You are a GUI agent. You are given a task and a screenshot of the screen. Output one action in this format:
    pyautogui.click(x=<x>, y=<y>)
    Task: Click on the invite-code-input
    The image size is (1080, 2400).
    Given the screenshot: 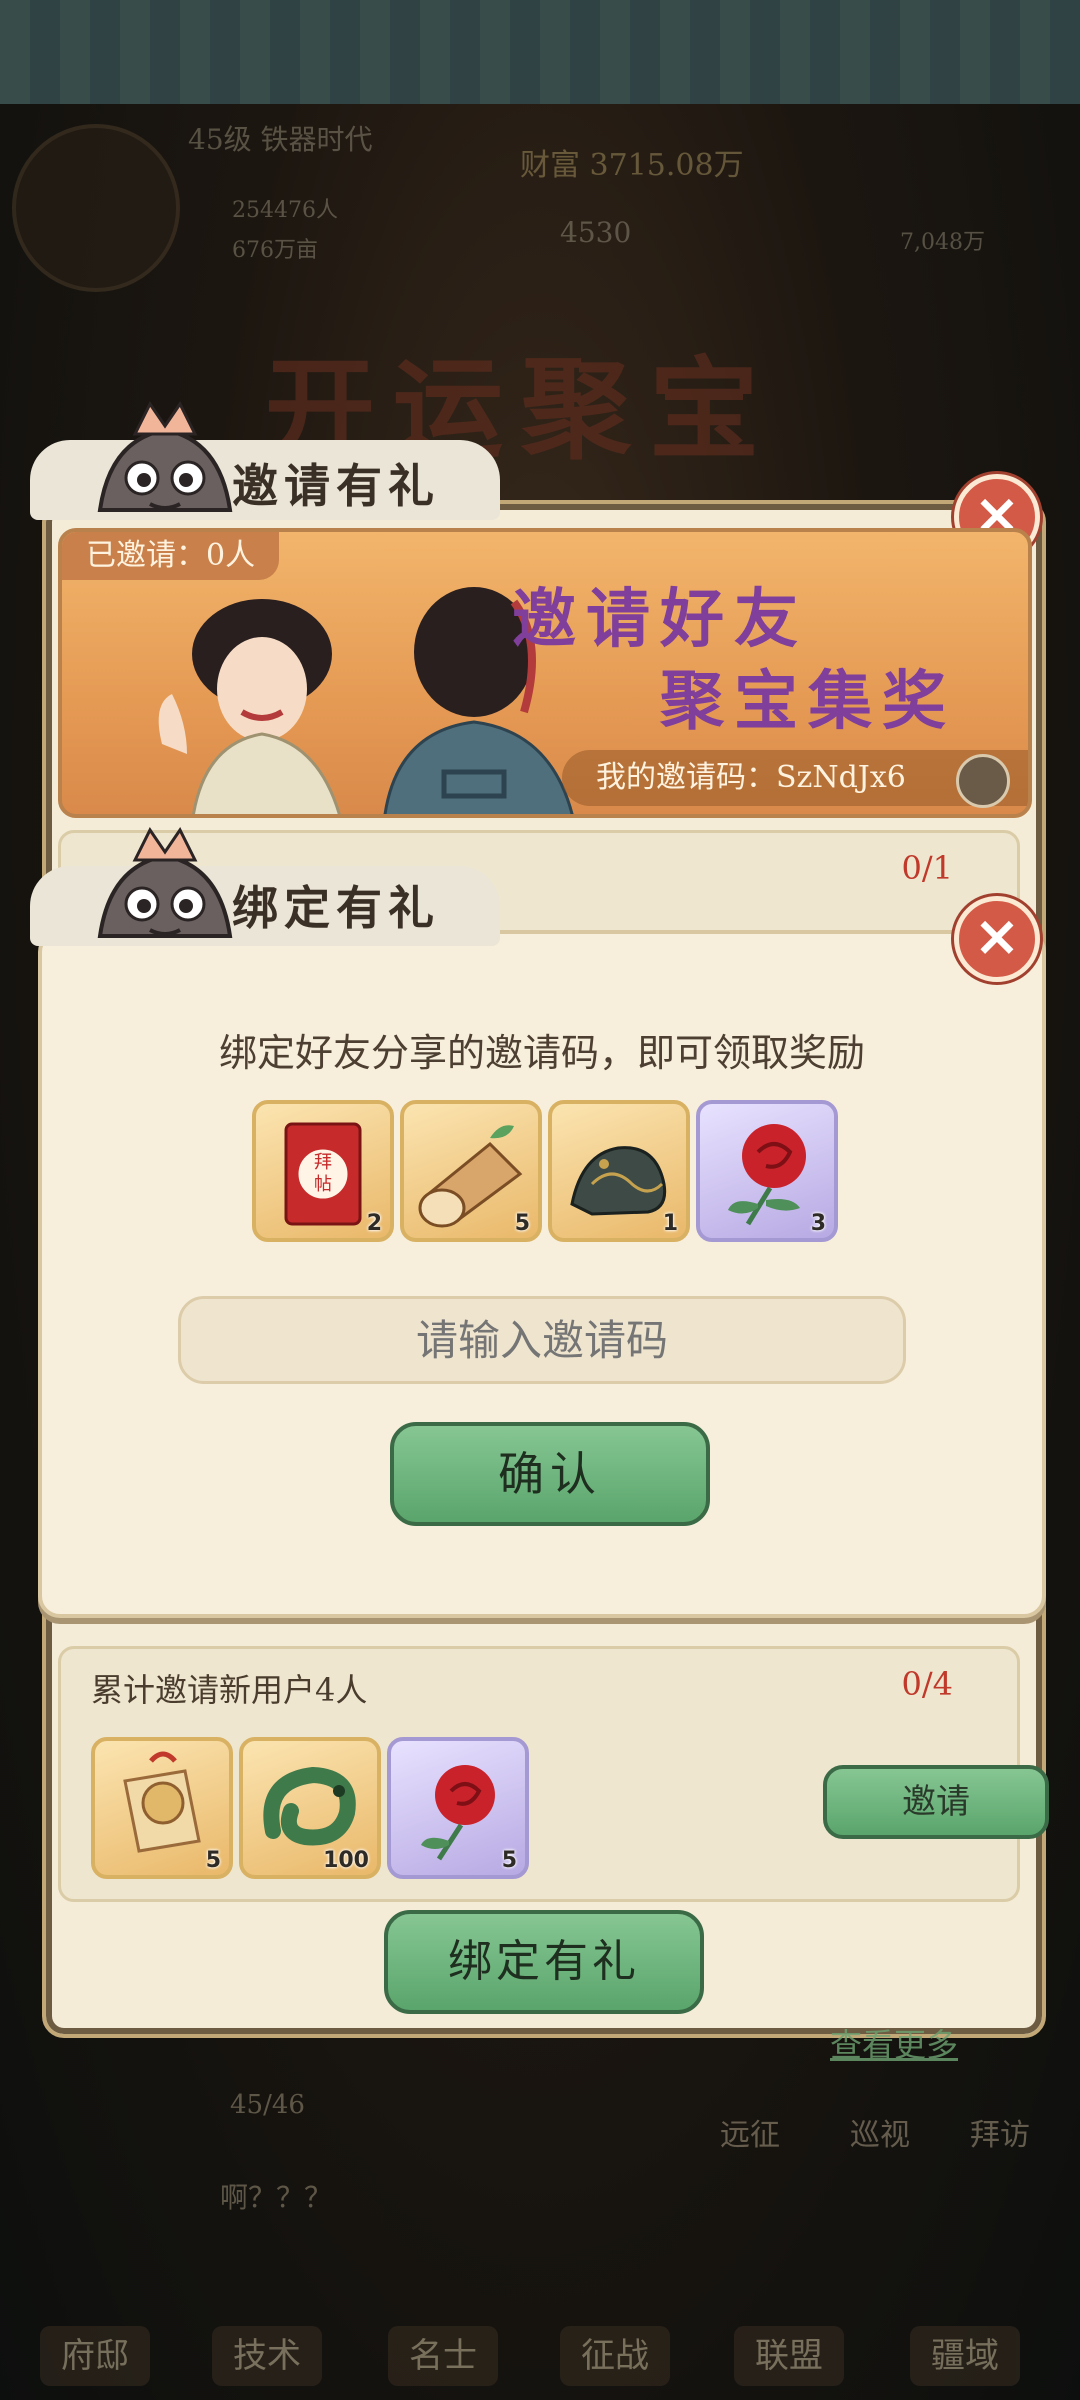 What is the action you would take?
    pyautogui.click(x=542, y=1340)
    